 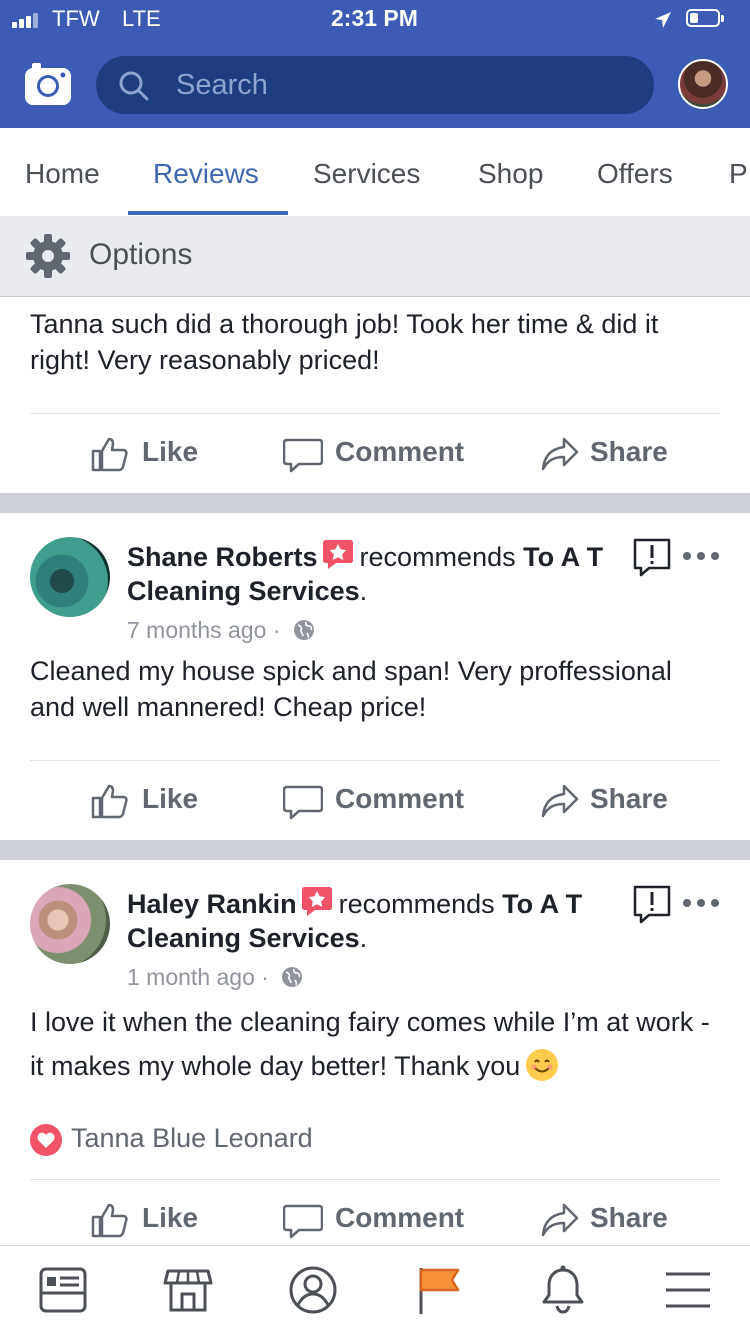 What do you see at coordinates (688, 1290) in the screenshot?
I see `menu-icon` at bounding box center [688, 1290].